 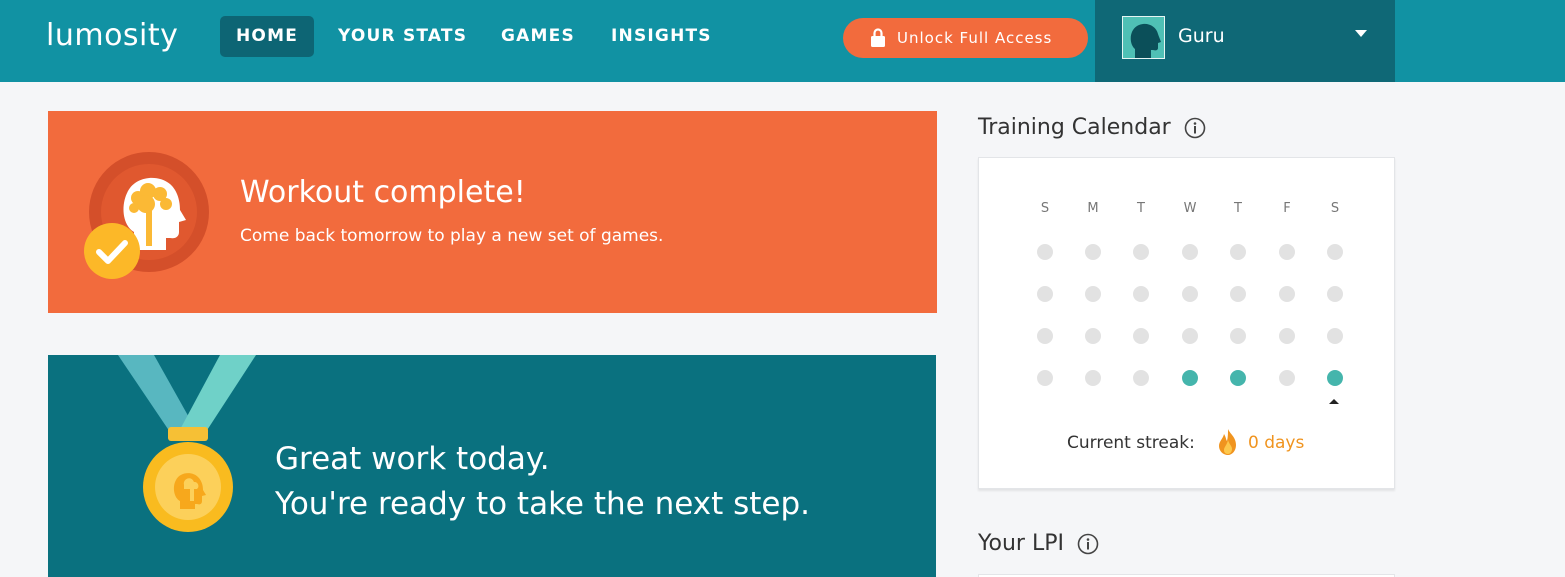 What do you see at coordinates (1334, 401) in the screenshot?
I see `today-marker-icon` at bounding box center [1334, 401].